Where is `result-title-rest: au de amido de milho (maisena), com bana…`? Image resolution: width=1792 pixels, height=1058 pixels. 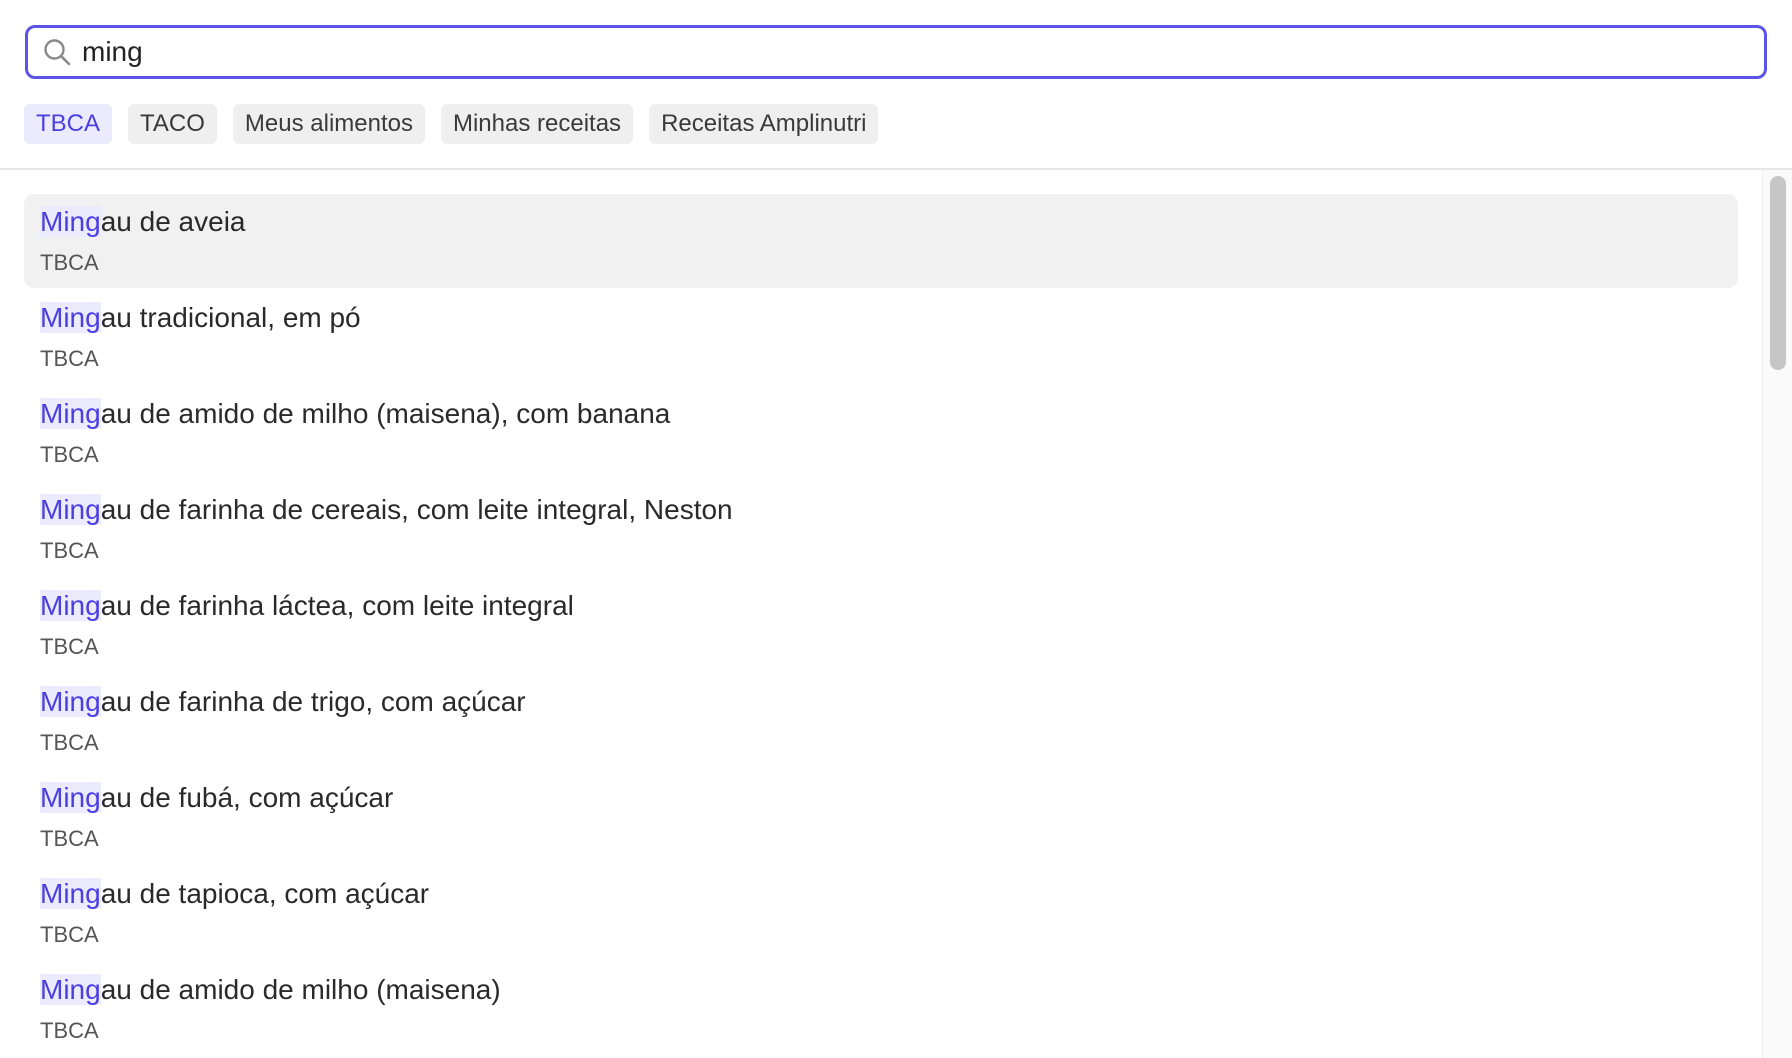
result-title-rest: au de amido de milho (maisena), com bana… is located at coordinates (385, 413).